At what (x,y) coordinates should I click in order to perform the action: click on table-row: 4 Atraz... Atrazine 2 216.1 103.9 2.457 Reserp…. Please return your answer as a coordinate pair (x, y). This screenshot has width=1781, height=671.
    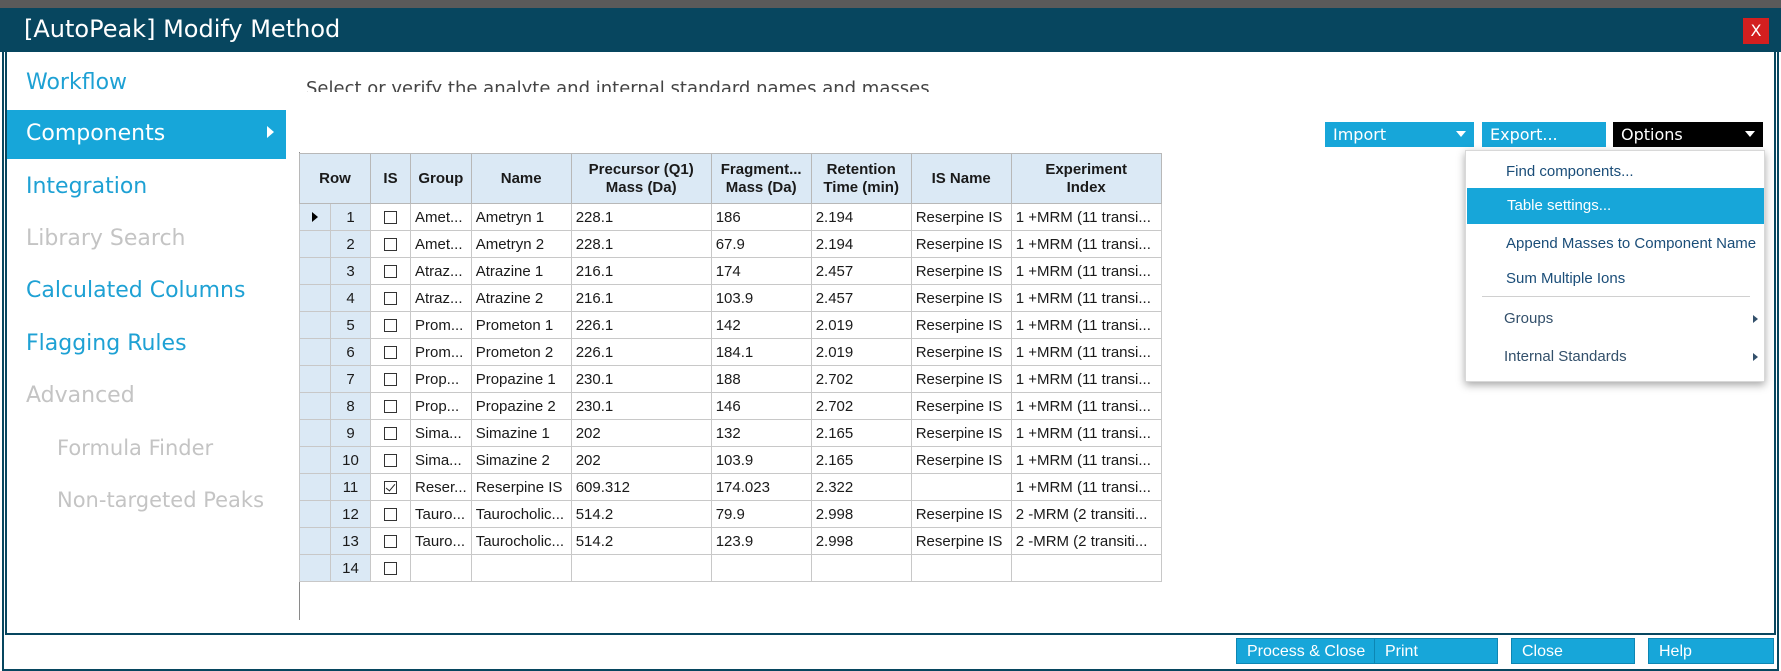
    Looking at the image, I should click on (730, 298).